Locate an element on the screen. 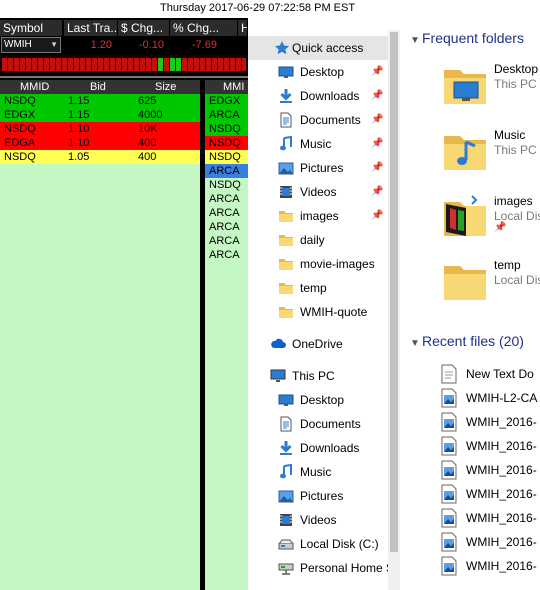 This screenshot has height=590, width=540. nav-item: images 📌 is located at coordinates (318, 216).